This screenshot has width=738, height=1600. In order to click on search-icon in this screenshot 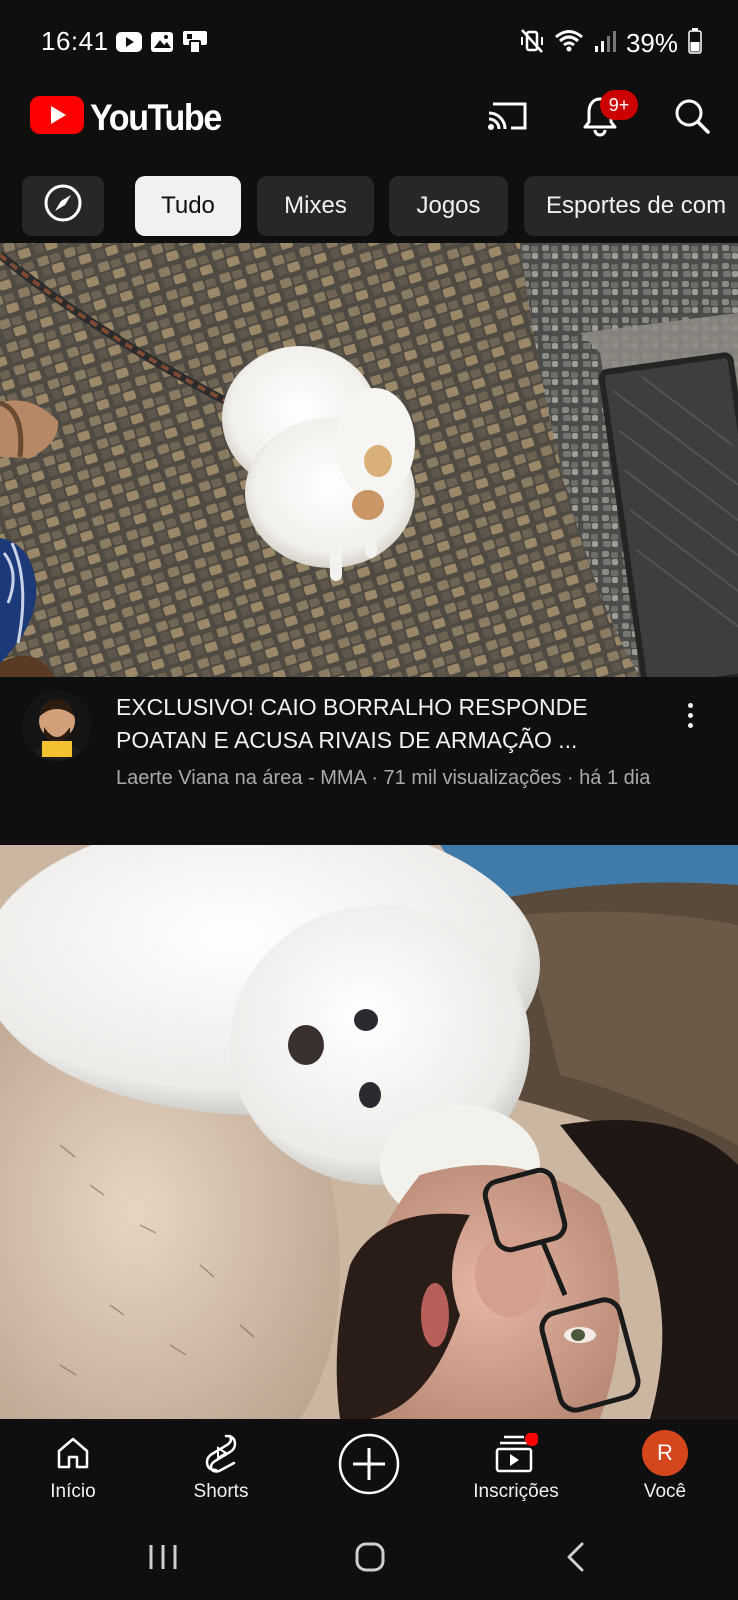, I will do `click(692, 118)`.